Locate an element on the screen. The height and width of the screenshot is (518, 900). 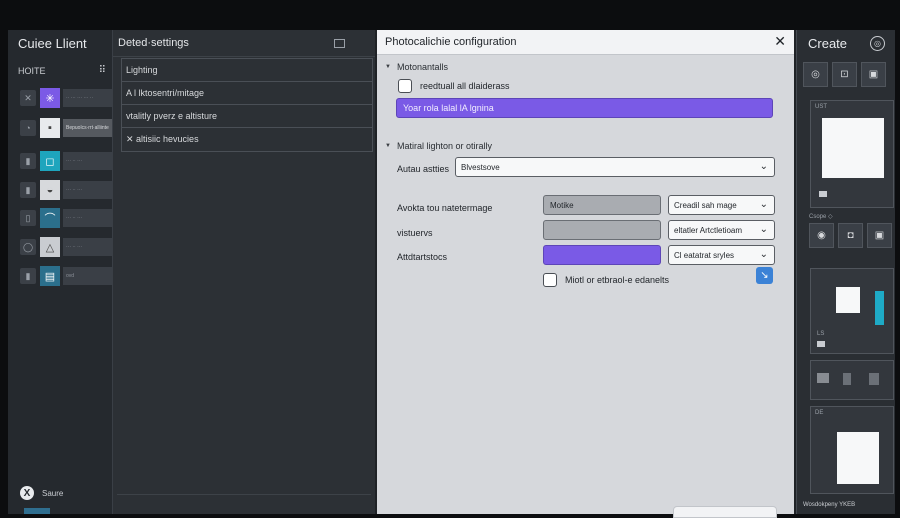
checkbox-label: Miotl or etbraol-e edanelts is located at coordinates (617, 280).